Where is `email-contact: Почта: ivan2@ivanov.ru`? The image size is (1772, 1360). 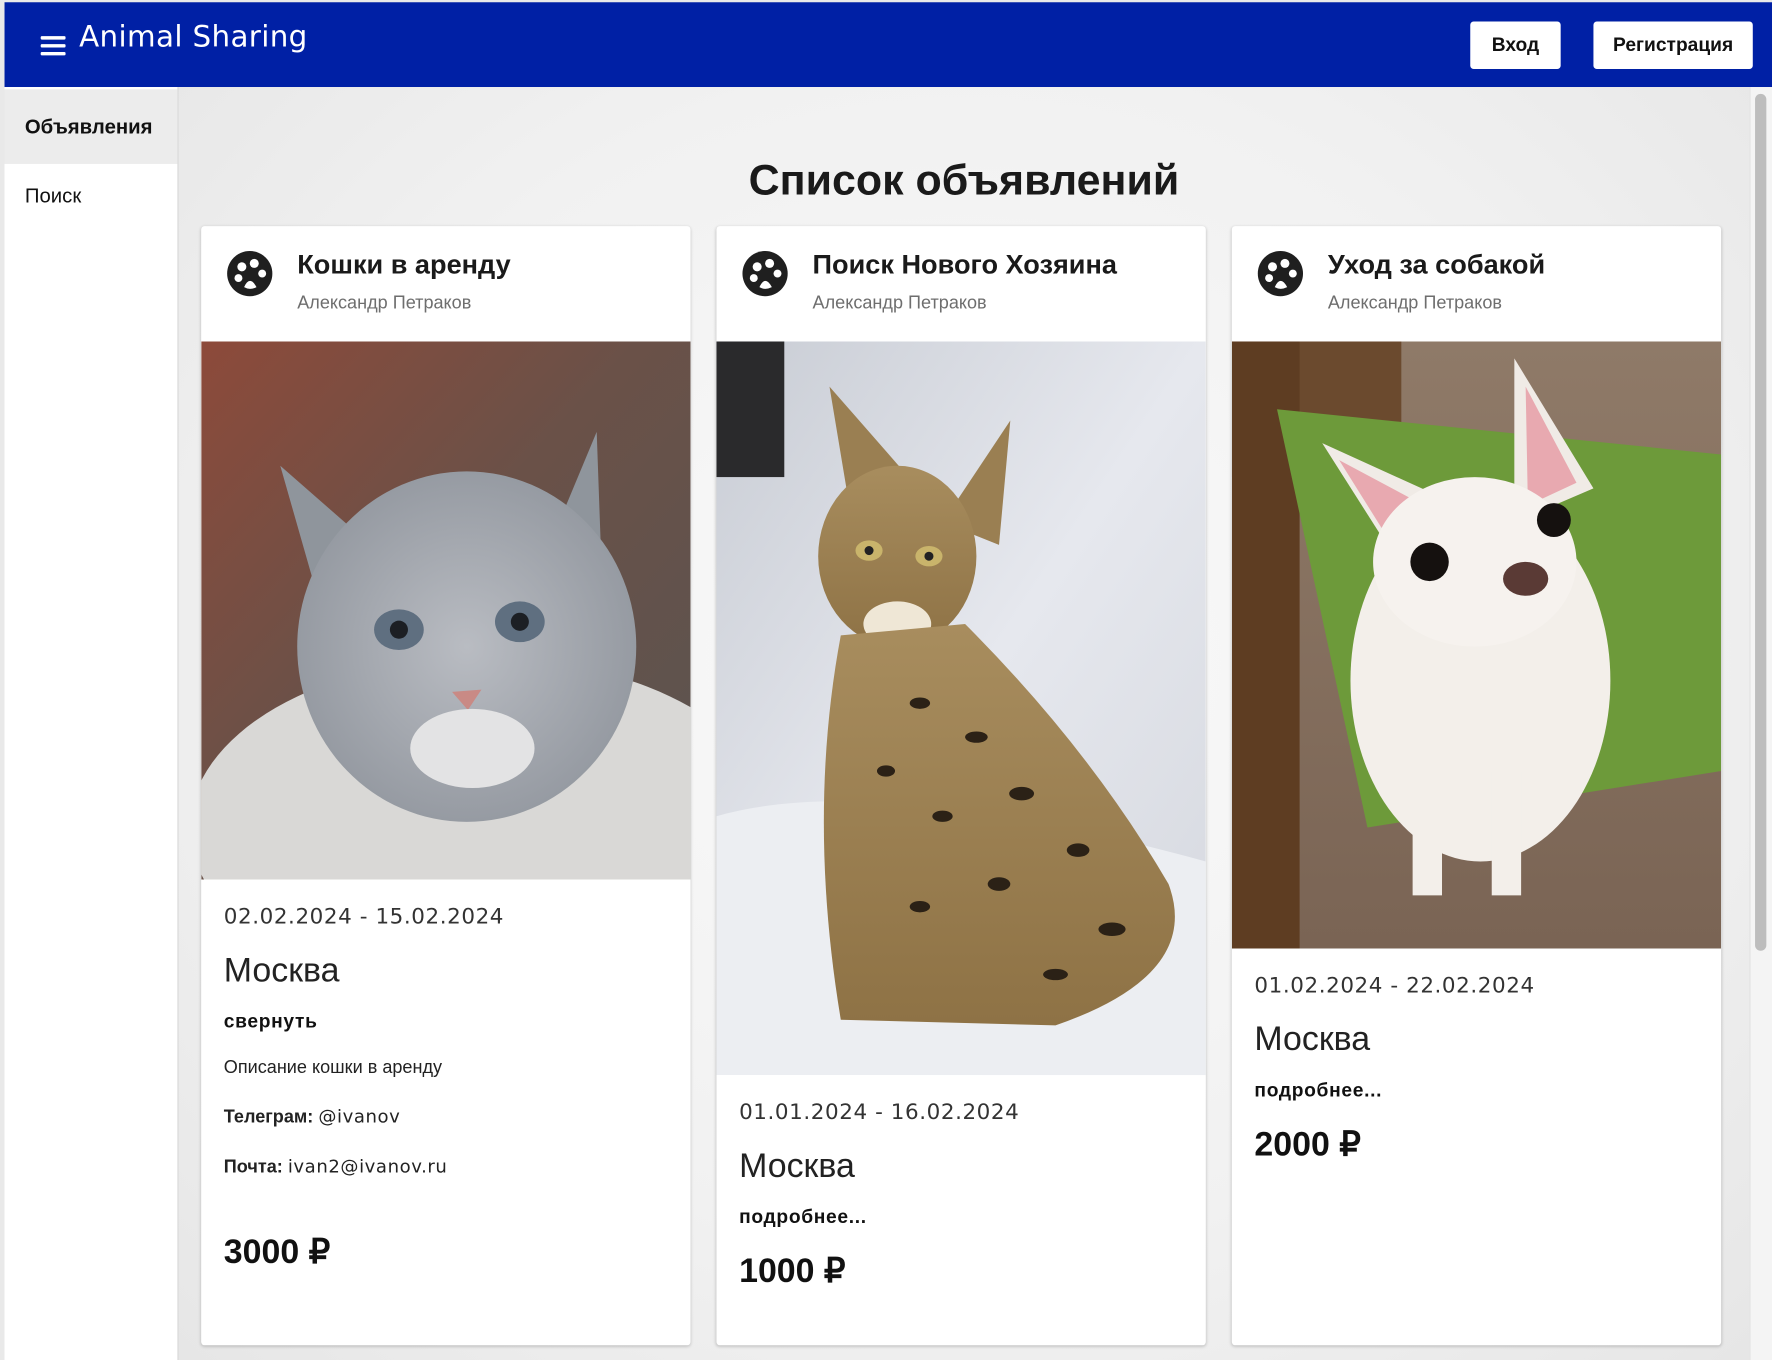 email-contact: Почта: ivan2@ivanov.ru is located at coordinates (446, 1166).